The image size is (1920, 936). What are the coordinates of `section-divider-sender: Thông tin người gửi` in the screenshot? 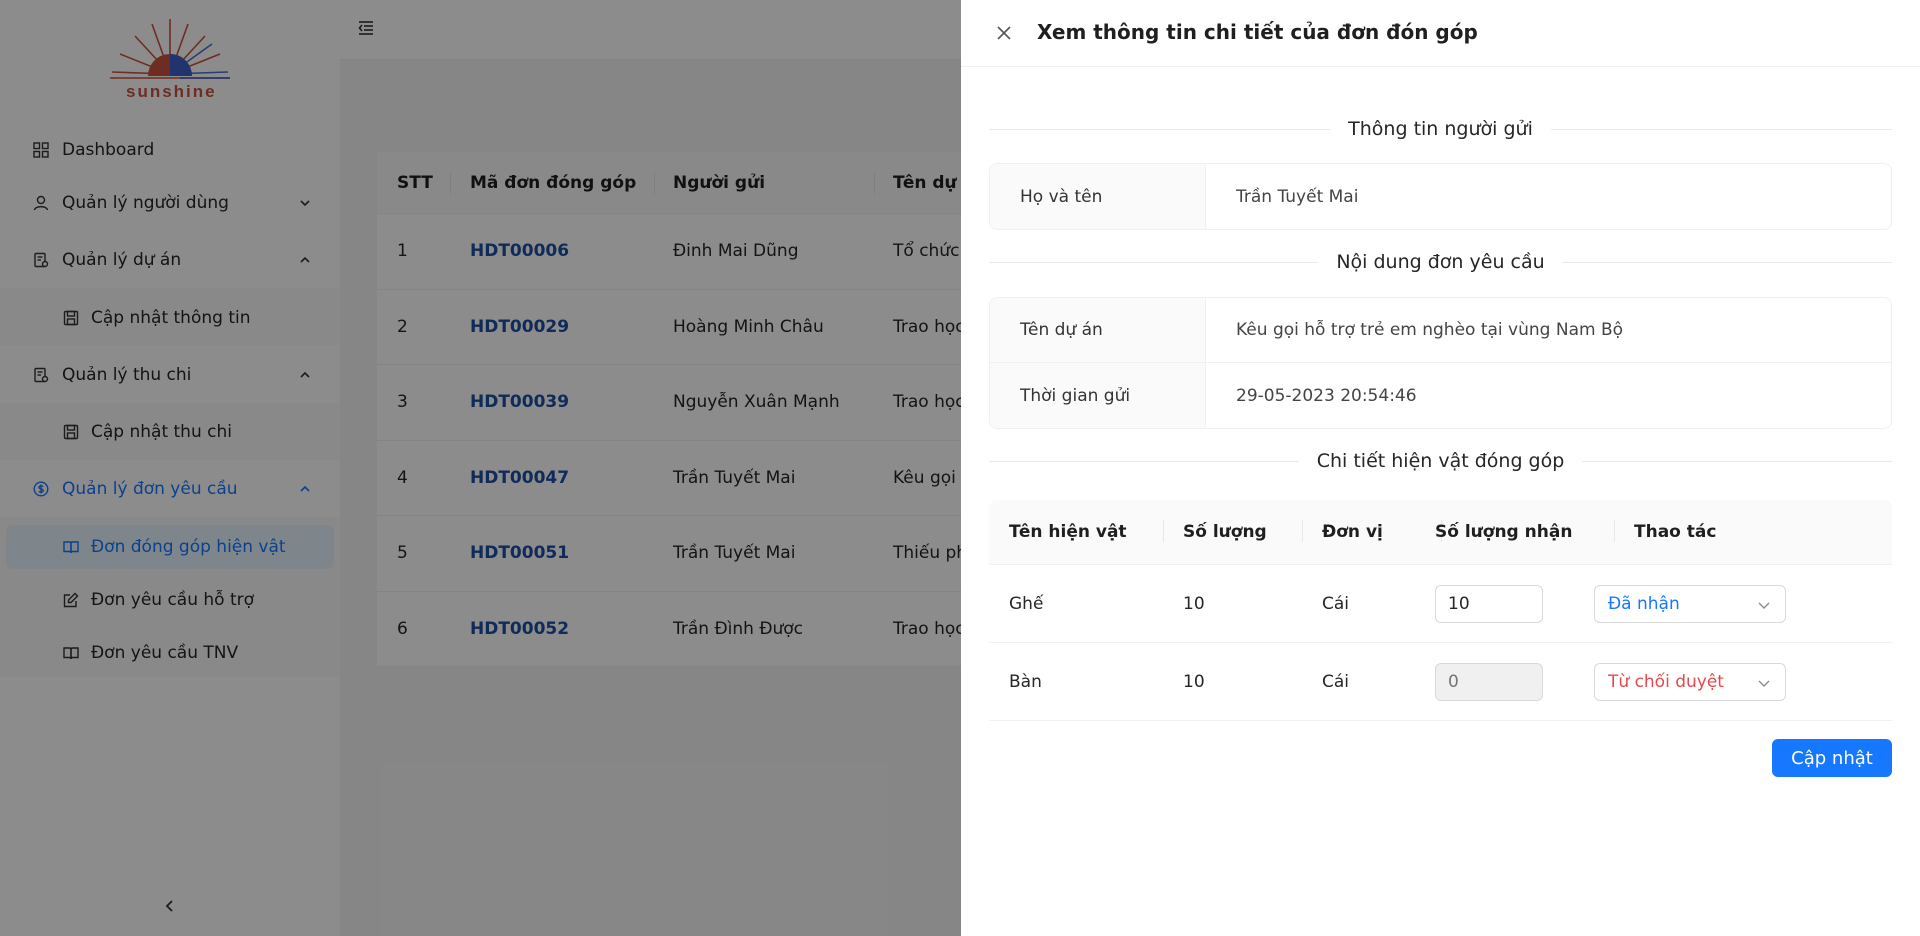 It's located at (1441, 129).